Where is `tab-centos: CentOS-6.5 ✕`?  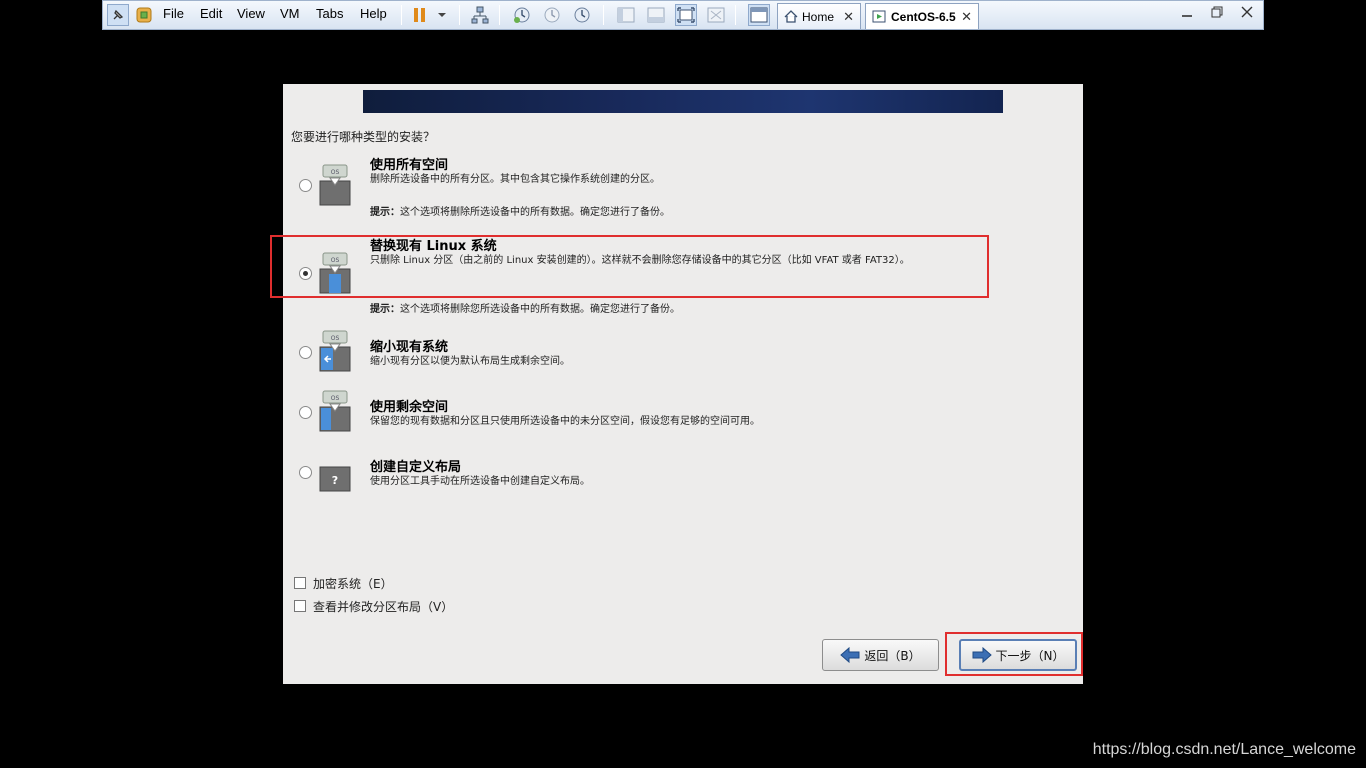 tab-centos: CentOS-6.5 ✕ is located at coordinates (922, 16).